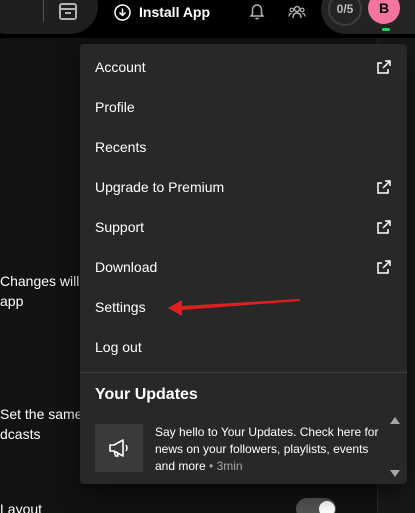 The height and width of the screenshot is (513, 415). Describe the element at coordinates (43, 11) in the screenshot. I see `search-divider` at that location.